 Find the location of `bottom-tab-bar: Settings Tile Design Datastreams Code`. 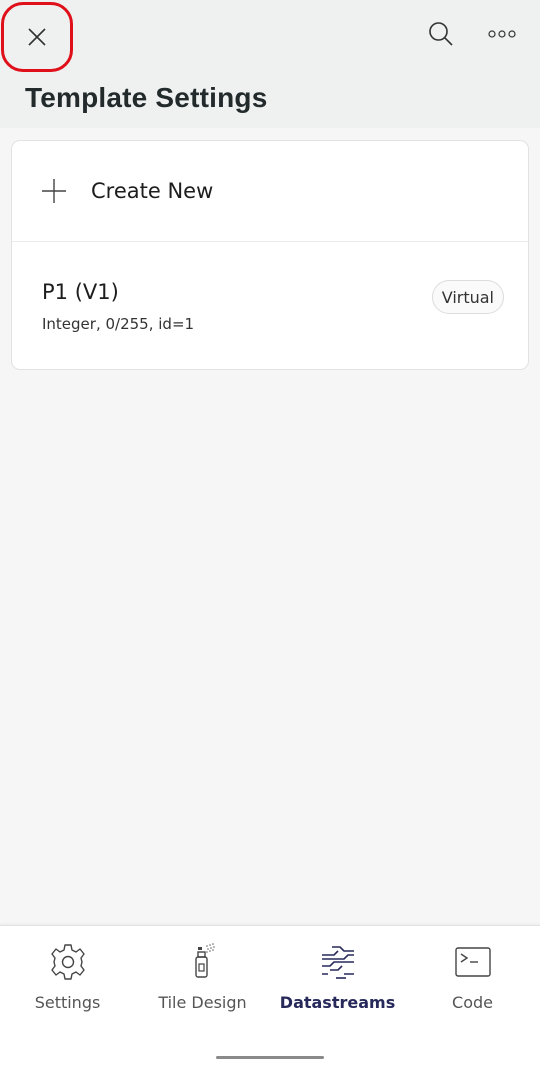

bottom-tab-bar: Settings Tile Design Datastreams Code is located at coordinates (270, 997).